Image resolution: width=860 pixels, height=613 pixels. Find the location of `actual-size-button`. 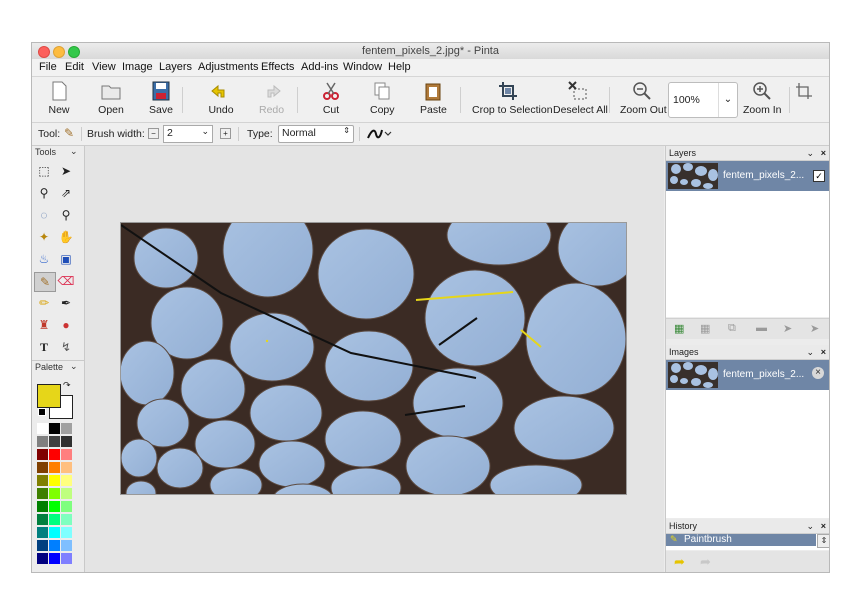

actual-size-button is located at coordinates (804, 91).